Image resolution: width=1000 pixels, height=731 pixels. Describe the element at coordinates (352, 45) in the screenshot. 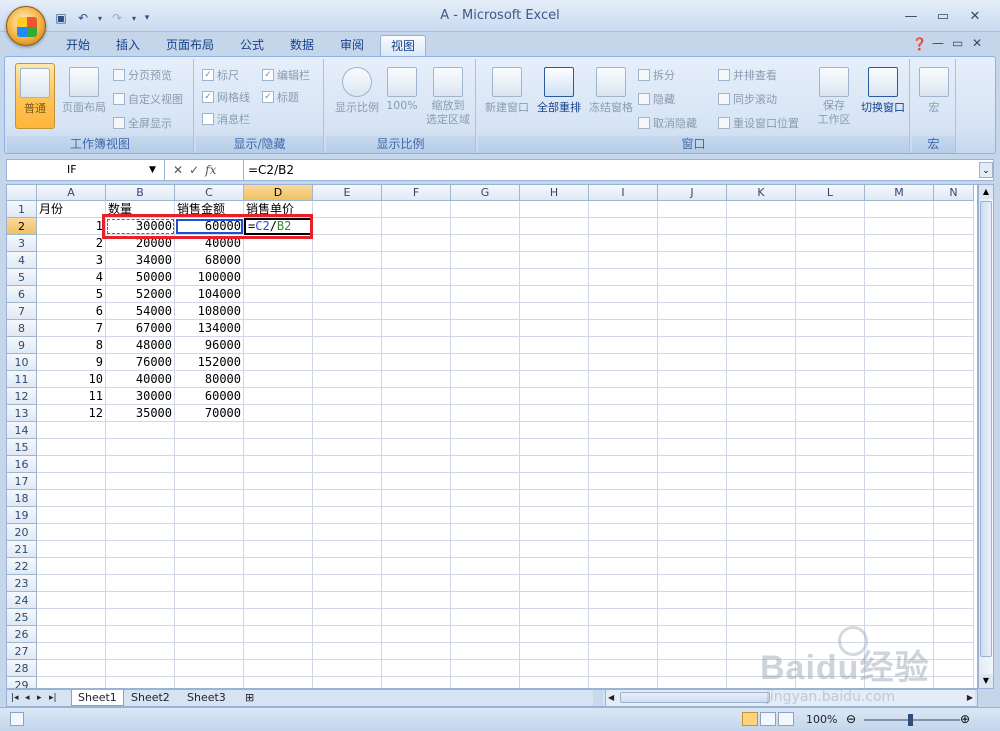

I see `tab-review: 审阅` at that location.